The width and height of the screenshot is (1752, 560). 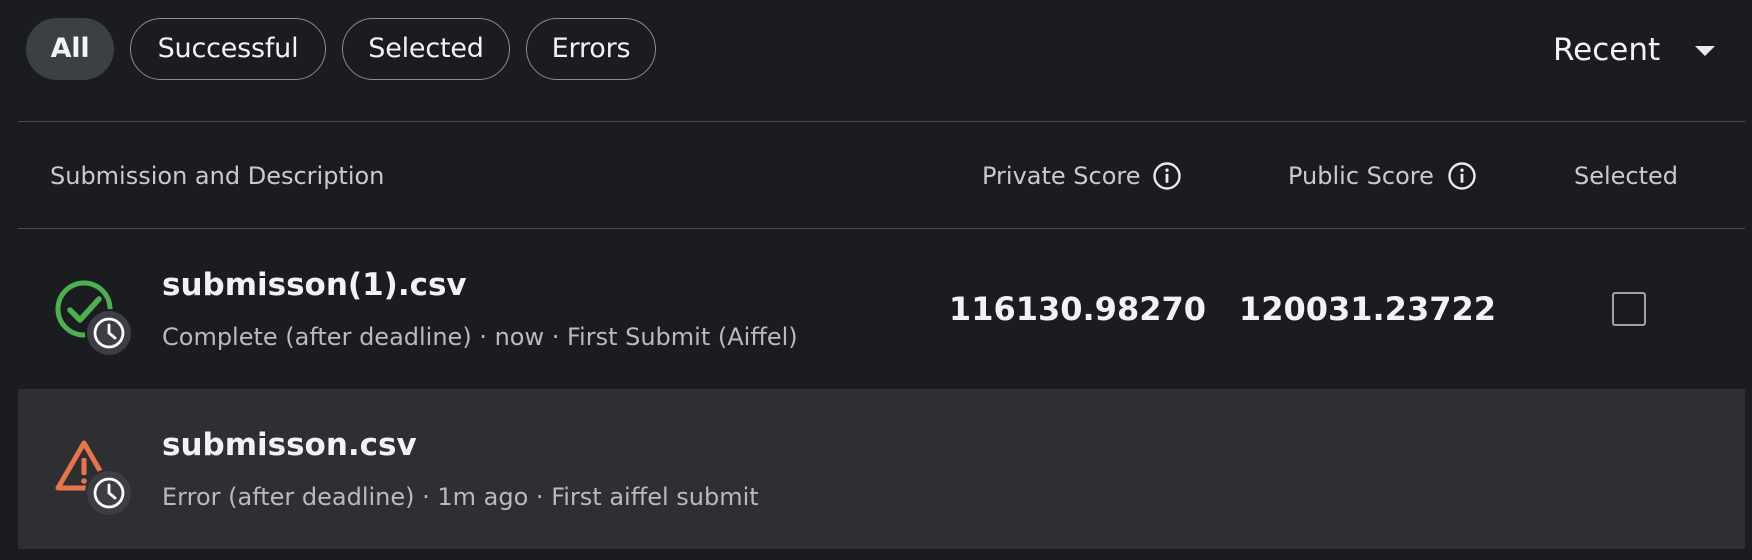 I want to click on sort-dropdown: Recent, so click(x=1634, y=50).